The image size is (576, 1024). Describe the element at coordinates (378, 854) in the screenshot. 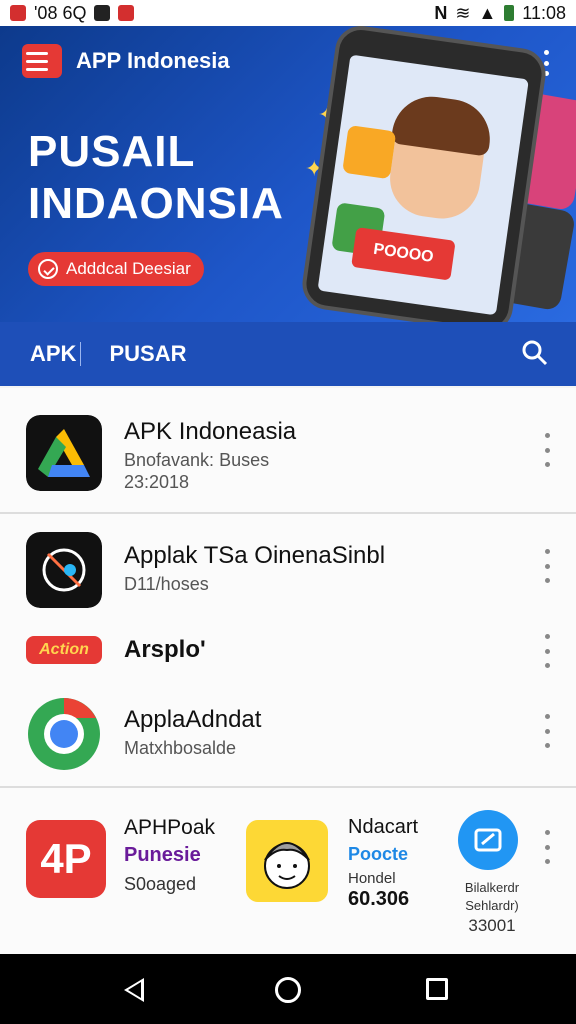

I see `grid-subtitle: Poocte` at that location.